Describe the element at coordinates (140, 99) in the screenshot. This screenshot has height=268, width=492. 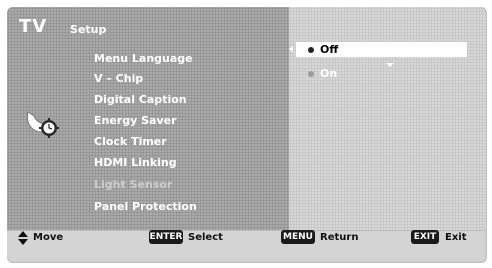
I see `menu-item-digital-caption: Digital Caption` at that location.